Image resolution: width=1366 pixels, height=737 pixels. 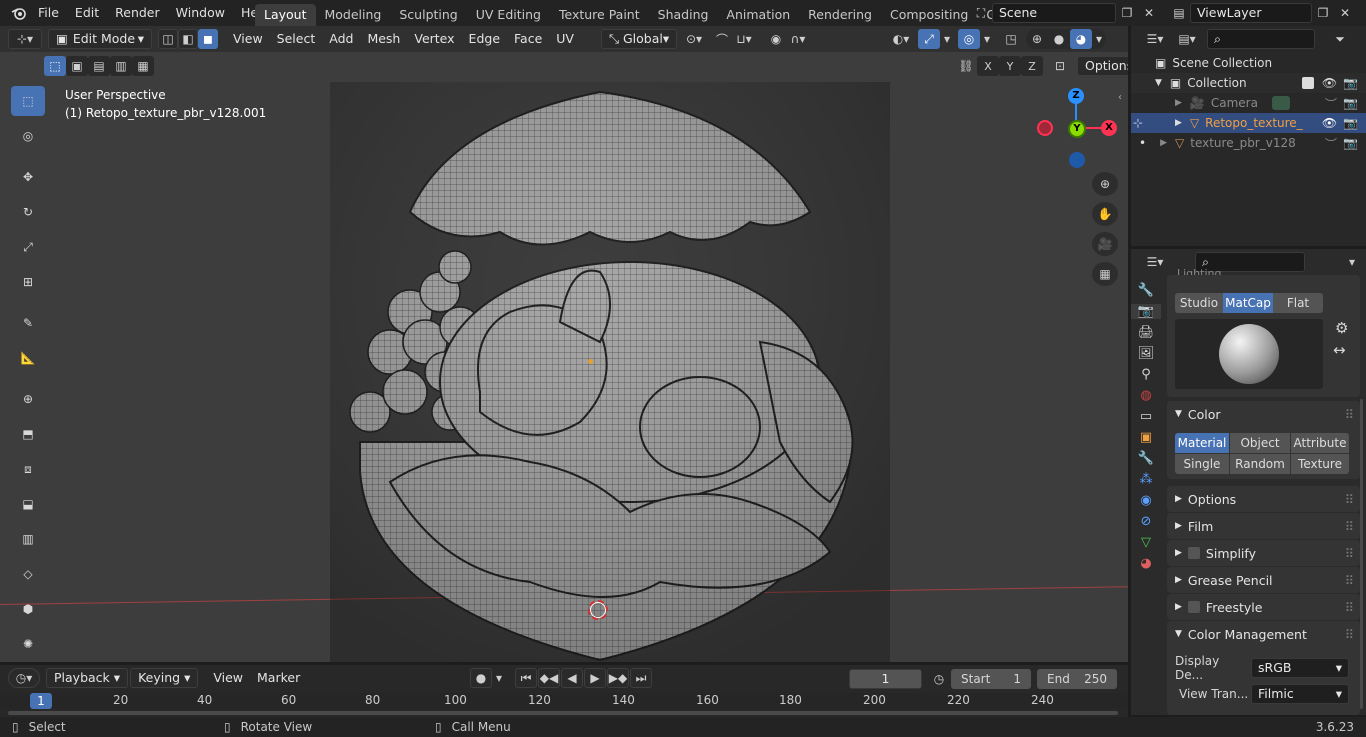 I want to click on properties-scrollbar, so click(x=1361, y=554).